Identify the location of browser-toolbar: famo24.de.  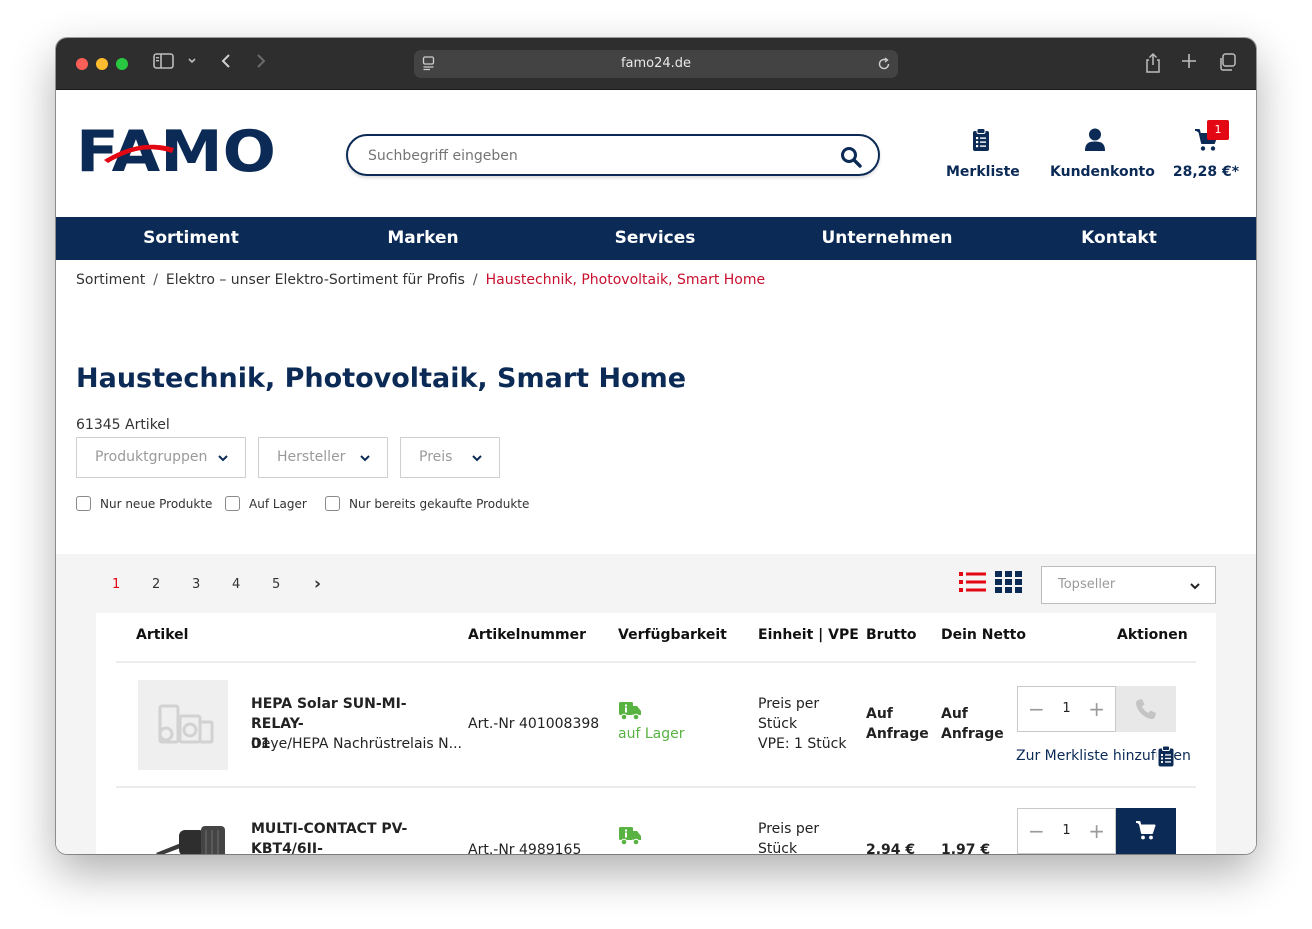
(656, 64).